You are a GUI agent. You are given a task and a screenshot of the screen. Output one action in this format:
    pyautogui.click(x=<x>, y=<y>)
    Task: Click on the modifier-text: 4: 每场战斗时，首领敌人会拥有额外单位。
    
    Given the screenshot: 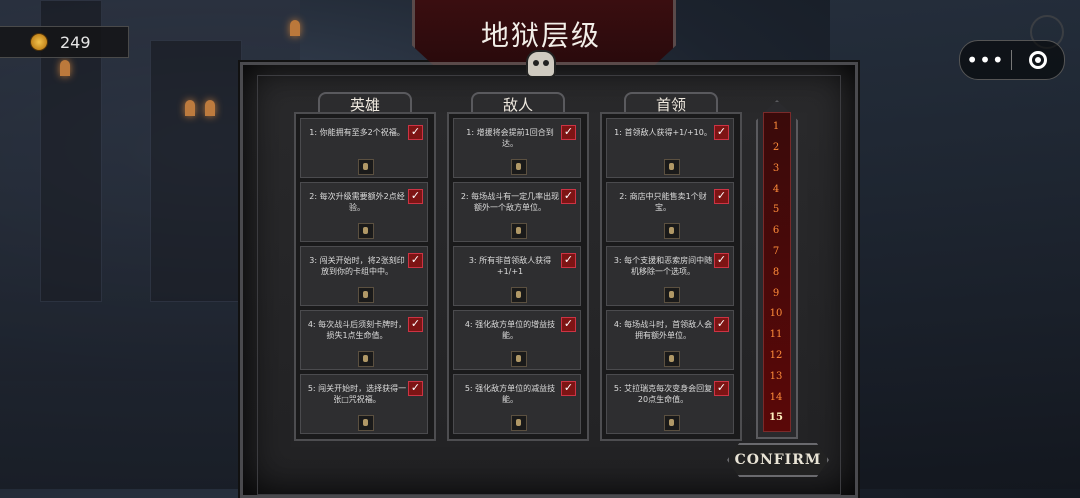 What is the action you would take?
    pyautogui.click(x=663, y=330)
    